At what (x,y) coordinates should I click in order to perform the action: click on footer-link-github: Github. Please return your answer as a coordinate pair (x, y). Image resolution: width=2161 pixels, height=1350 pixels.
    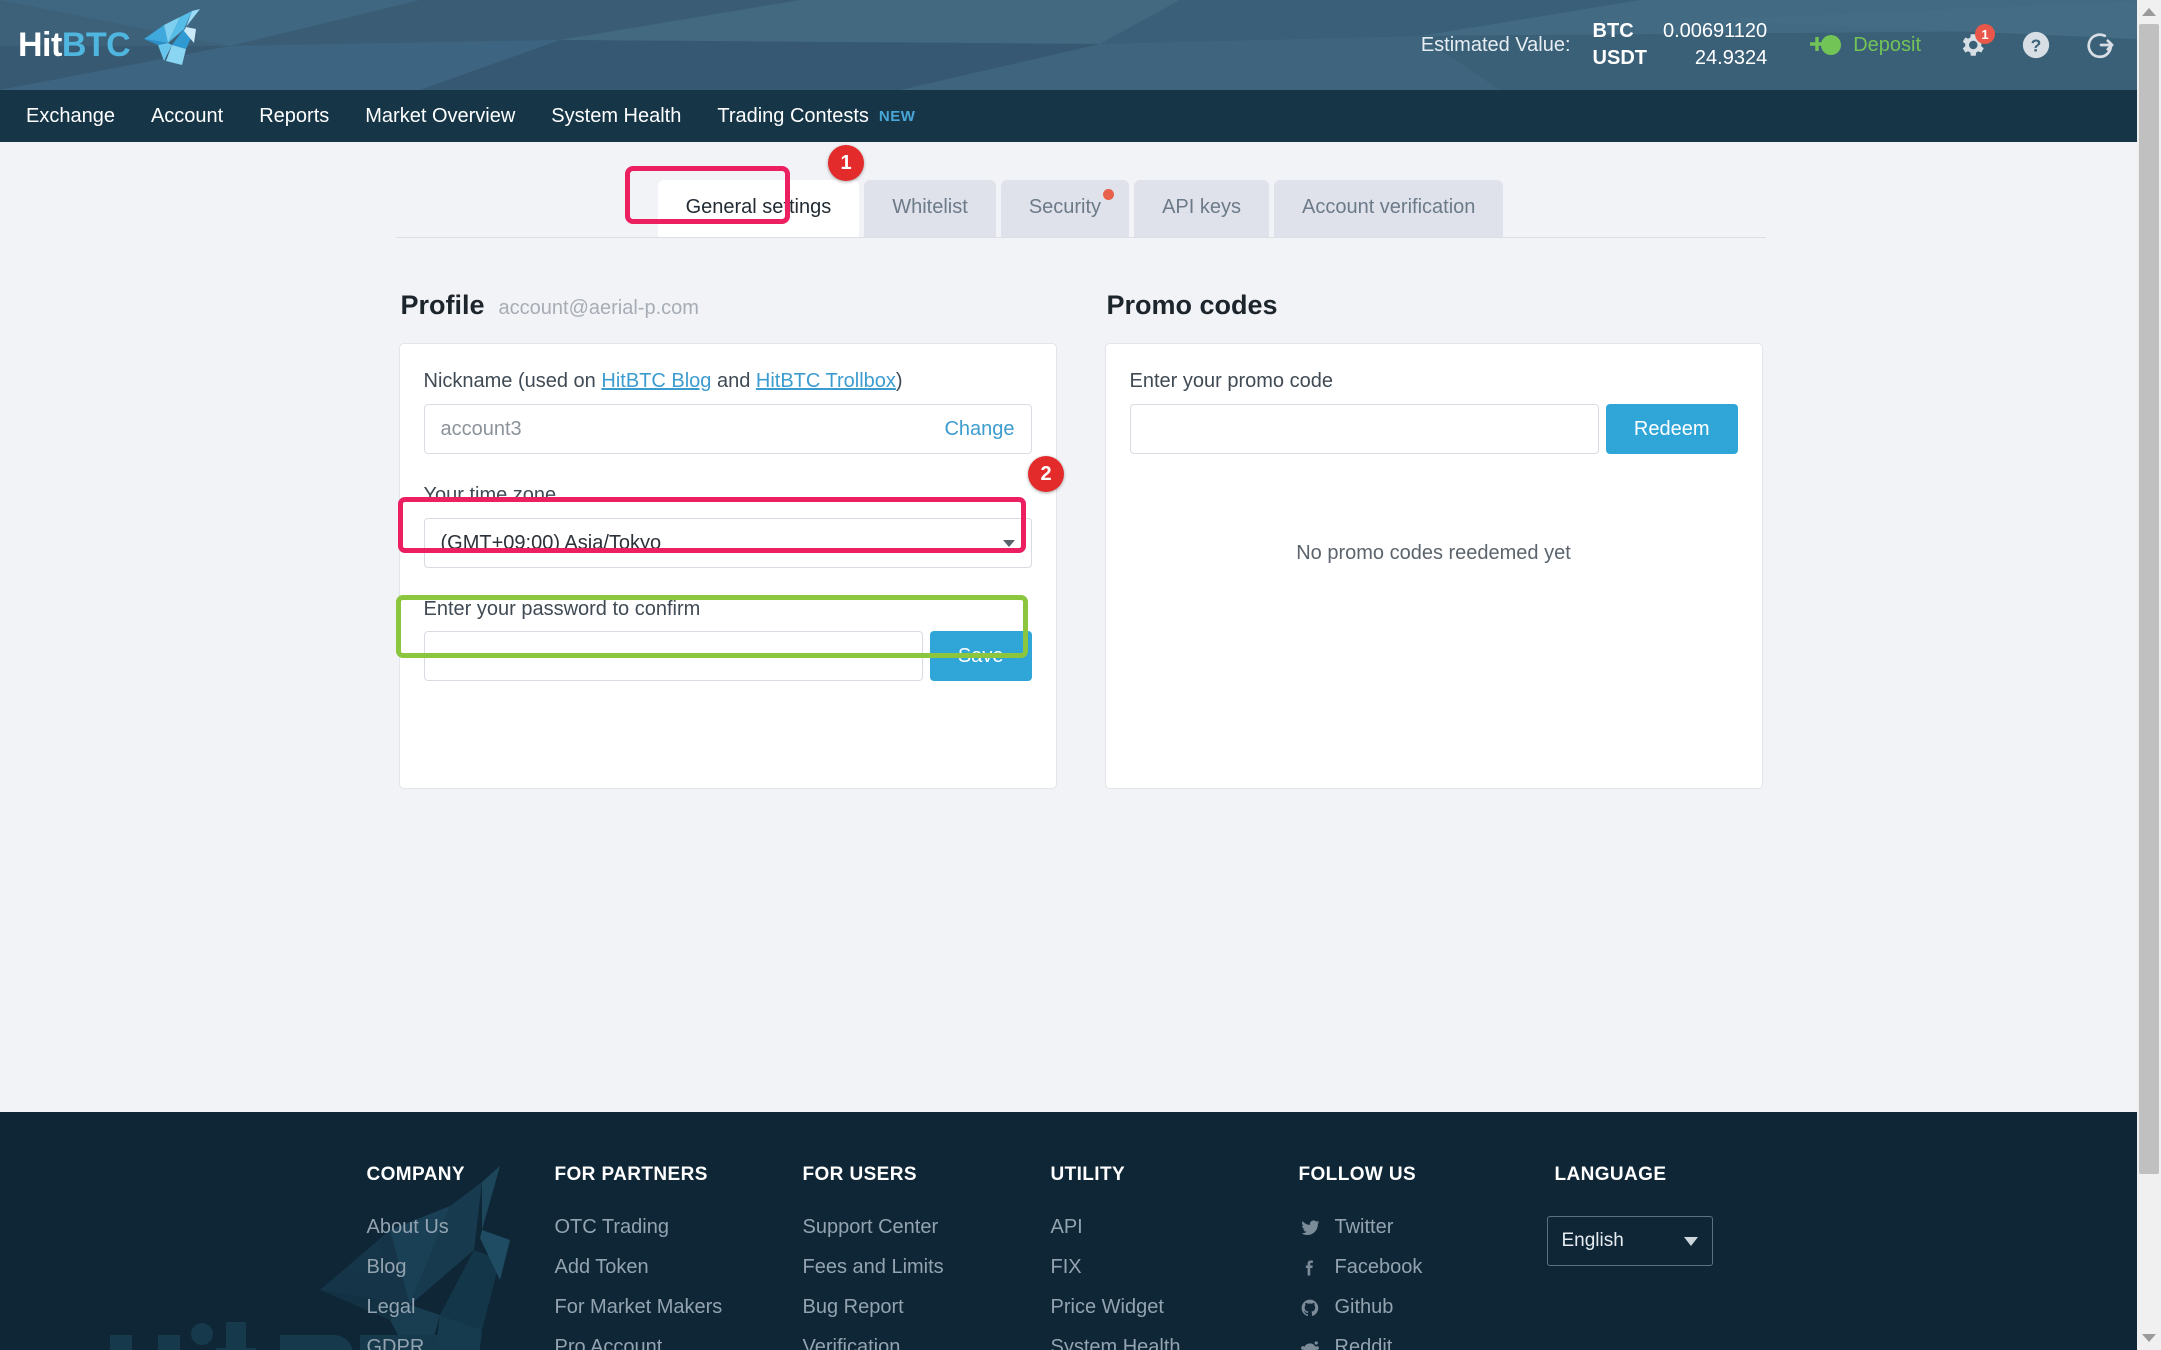
    Looking at the image, I should click on (1423, 1307).